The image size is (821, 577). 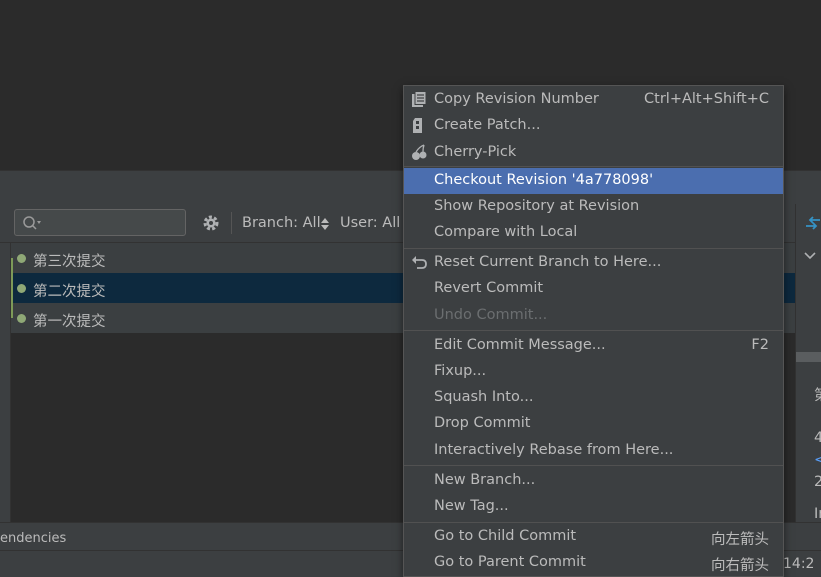 What do you see at coordinates (417, 125) in the screenshot?
I see `patch-icon` at bounding box center [417, 125].